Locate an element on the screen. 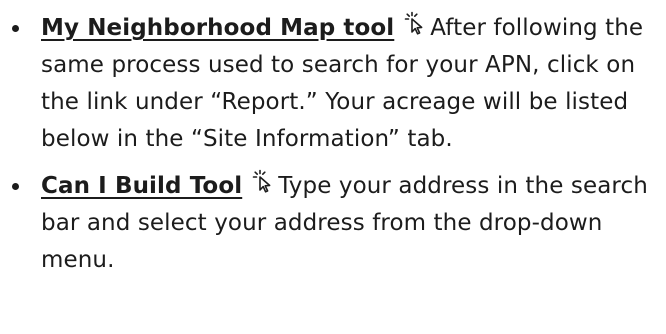 The image size is (666, 334). neighborhood-map-tool-link: My Neighborhood Map tool is located at coordinates (217, 28).